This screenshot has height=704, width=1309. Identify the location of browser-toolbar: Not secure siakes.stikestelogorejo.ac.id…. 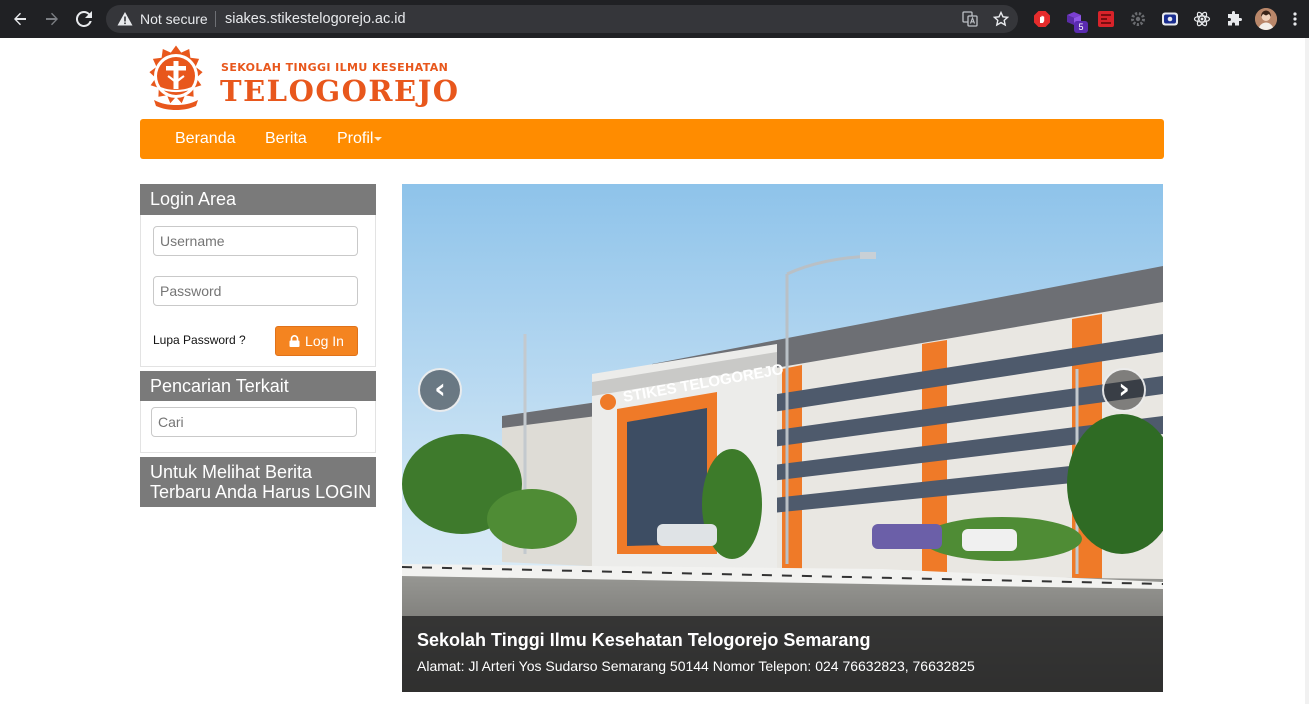
(654, 19).